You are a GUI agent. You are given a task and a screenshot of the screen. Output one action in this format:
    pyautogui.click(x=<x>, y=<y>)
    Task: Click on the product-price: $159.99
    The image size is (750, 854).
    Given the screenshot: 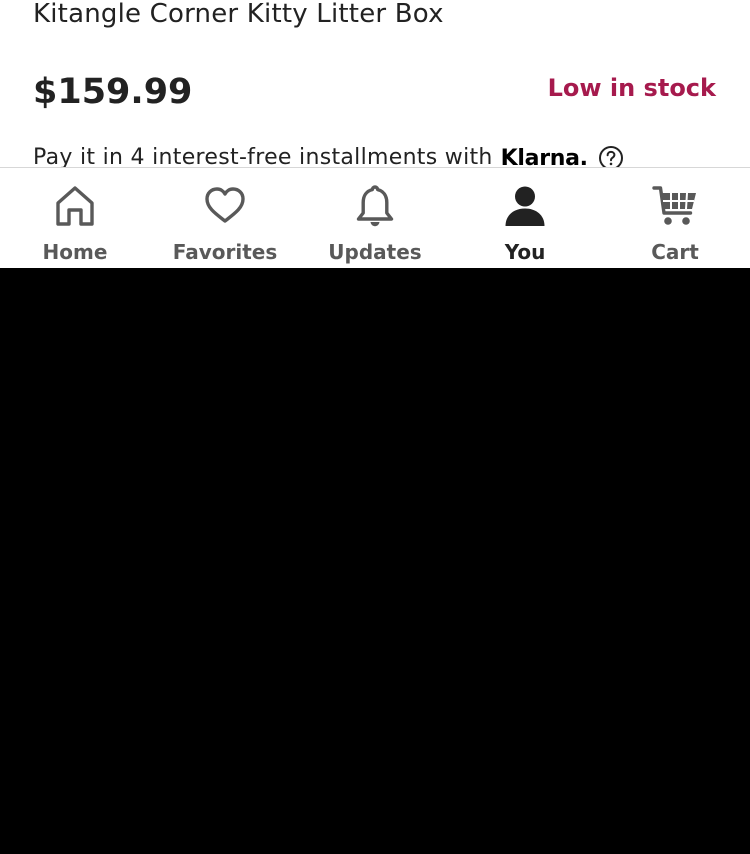 What is the action you would take?
    pyautogui.click(x=113, y=92)
    